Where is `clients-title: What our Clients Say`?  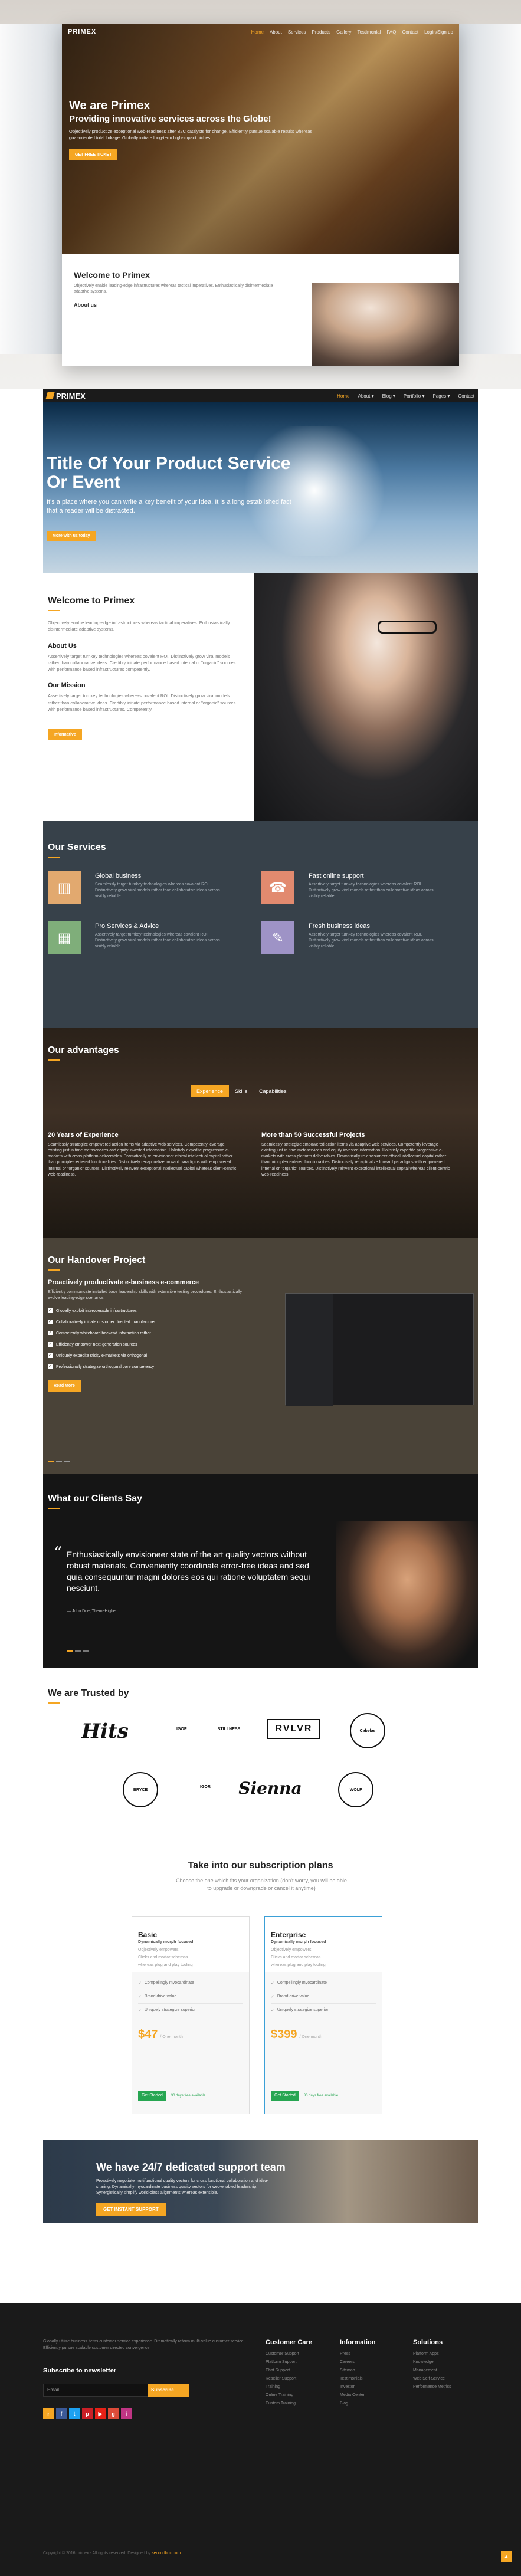
clients-title: What our Clients Say is located at coordinates (95, 1499).